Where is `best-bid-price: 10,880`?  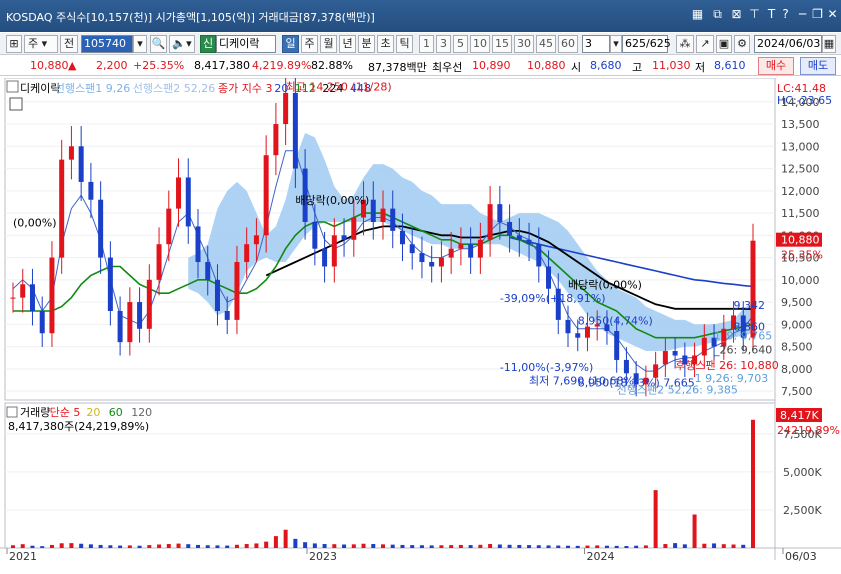
best-bid-price: 10,880 is located at coordinates (546, 65).